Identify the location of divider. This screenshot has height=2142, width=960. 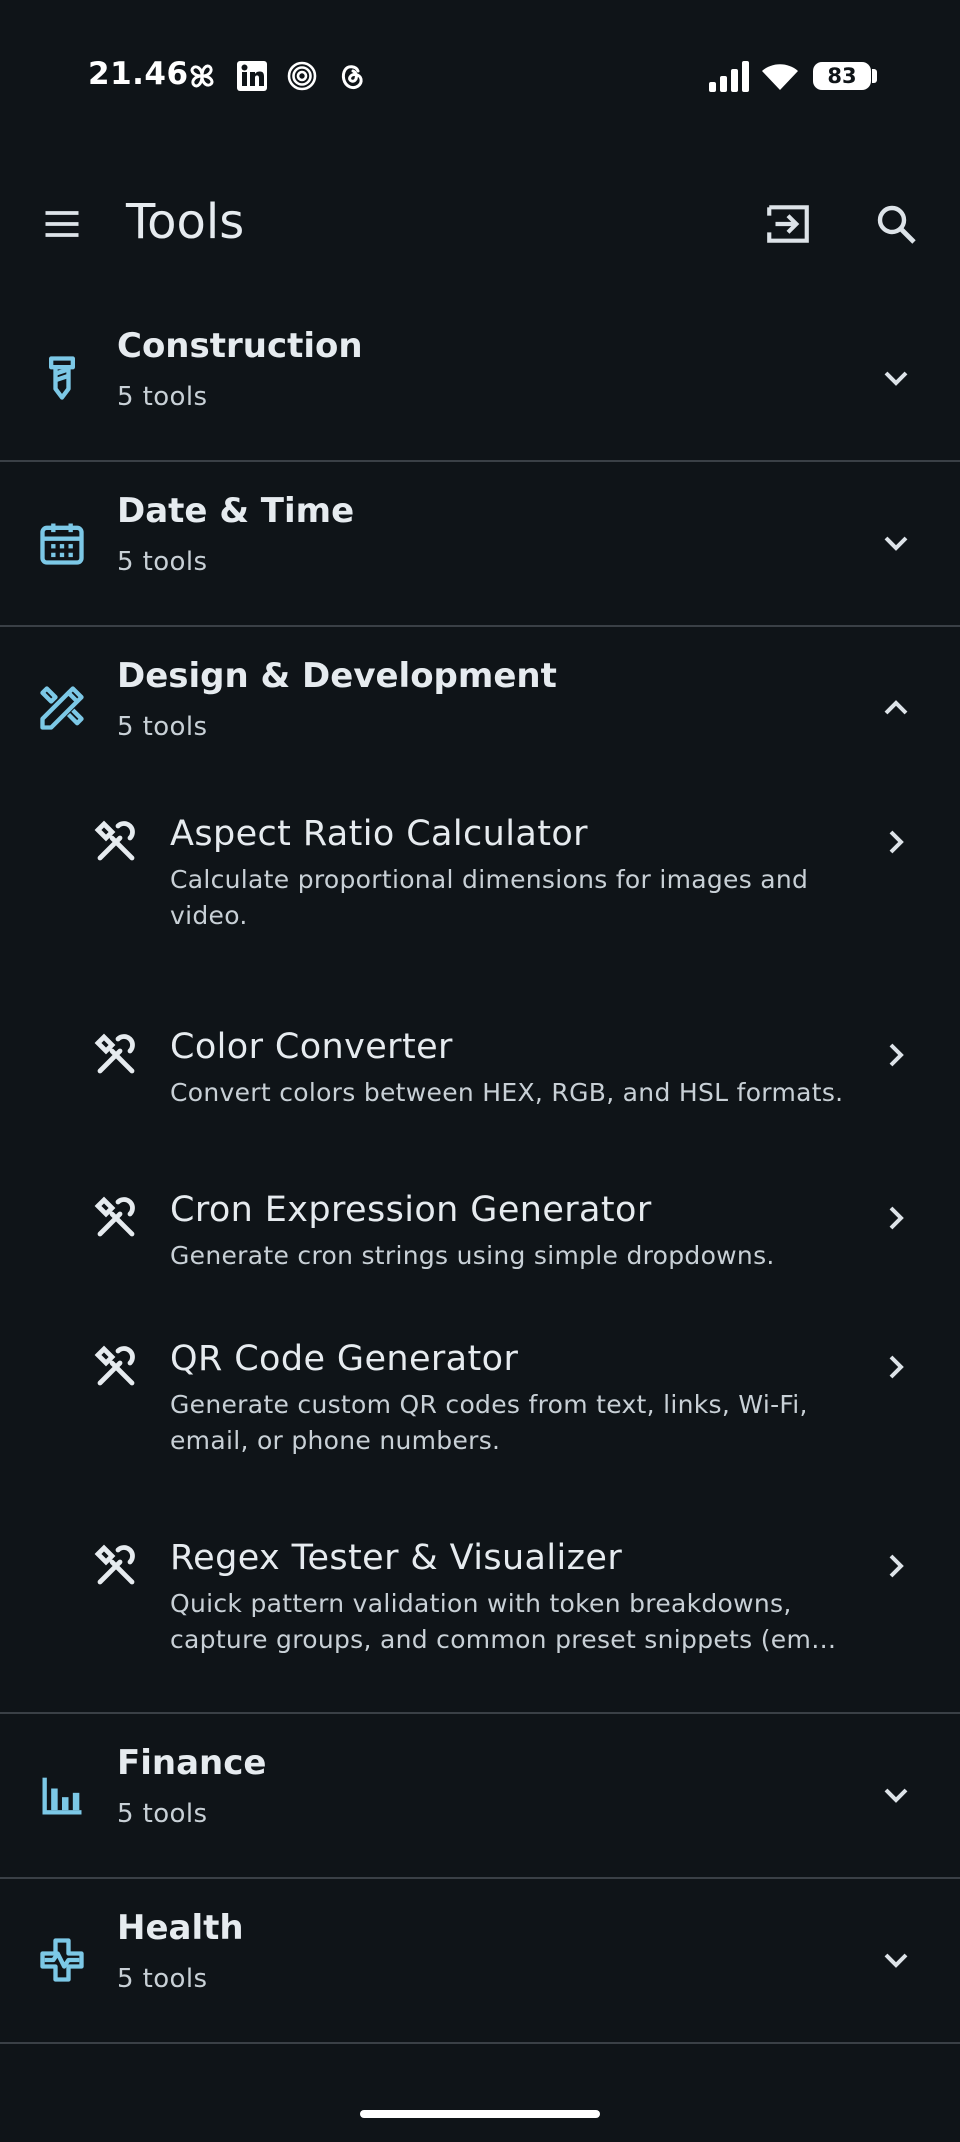
(480, 2043).